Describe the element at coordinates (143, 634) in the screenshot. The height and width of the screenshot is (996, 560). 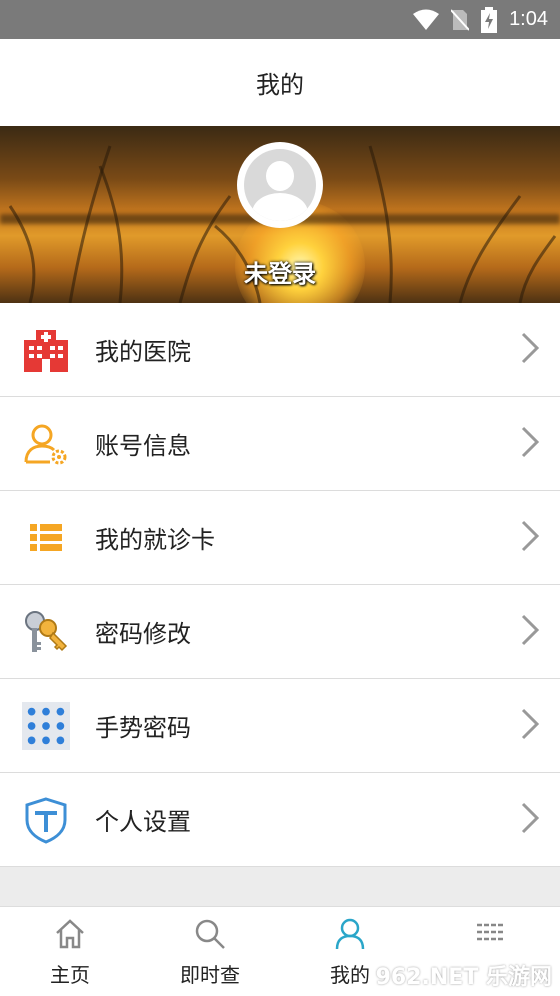
I see `menu-item-label: 密码修改` at that location.